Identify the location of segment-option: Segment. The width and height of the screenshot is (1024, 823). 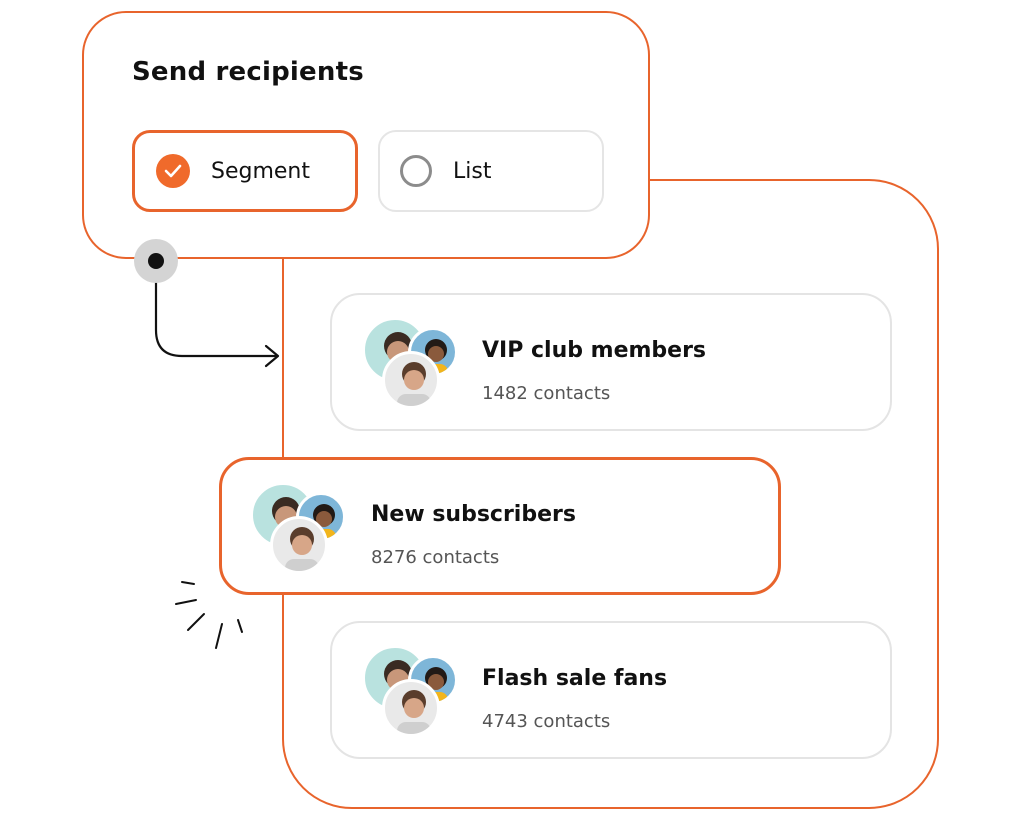
(245, 171).